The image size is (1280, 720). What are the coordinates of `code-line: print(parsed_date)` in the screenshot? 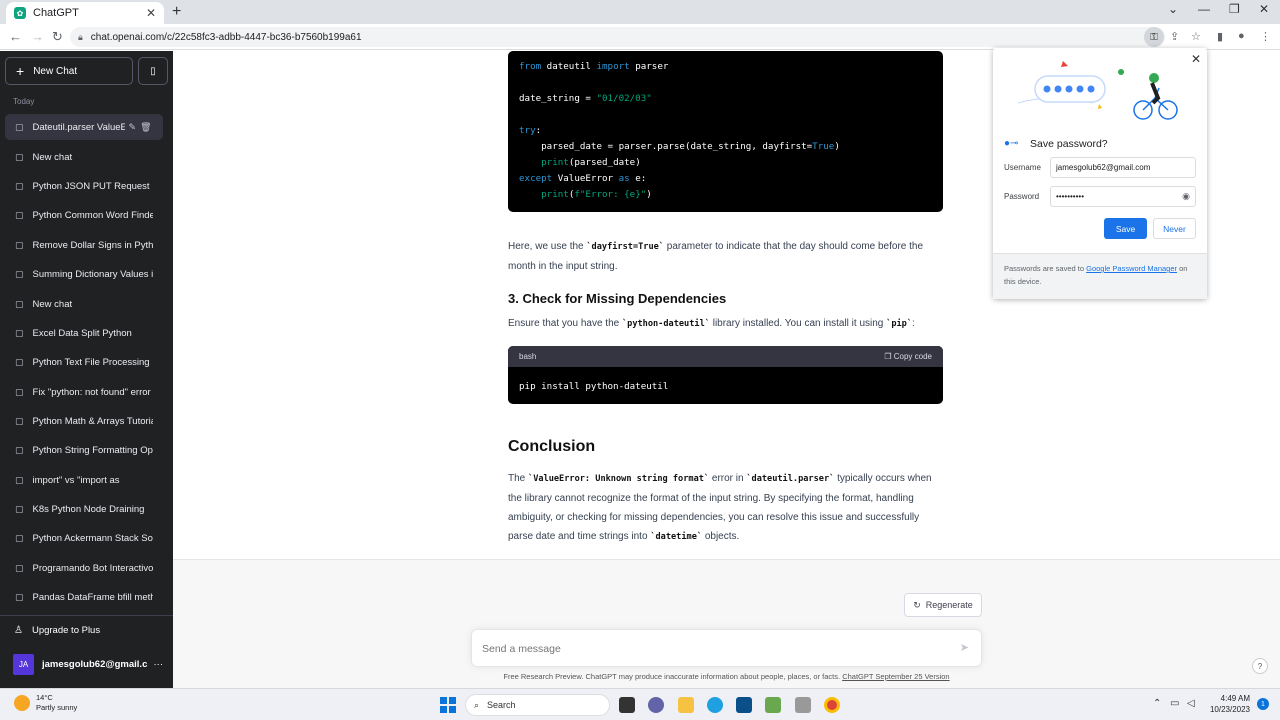 It's located at (591, 162).